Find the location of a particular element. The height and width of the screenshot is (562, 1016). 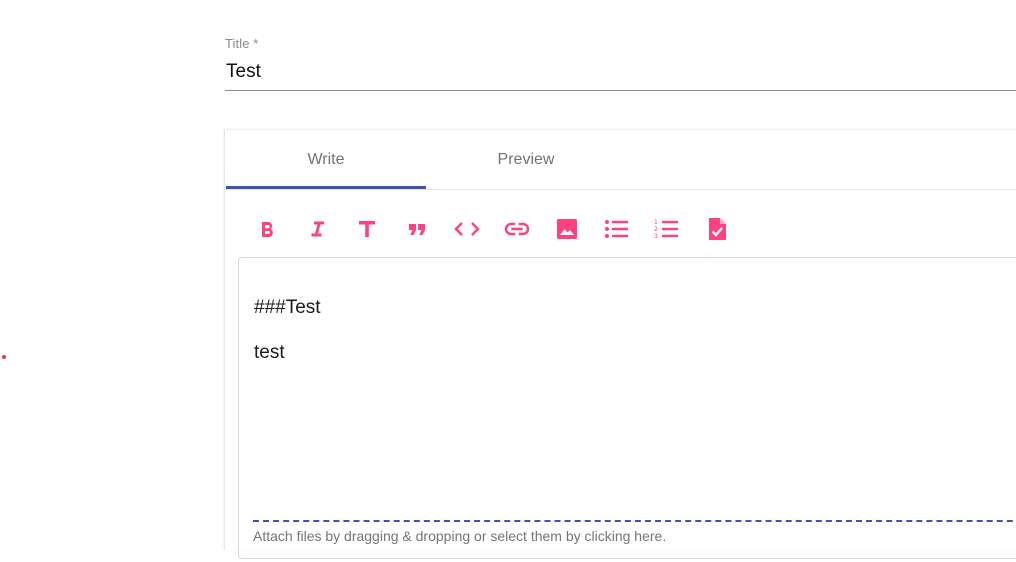

tab-write: Write is located at coordinates (326, 159).